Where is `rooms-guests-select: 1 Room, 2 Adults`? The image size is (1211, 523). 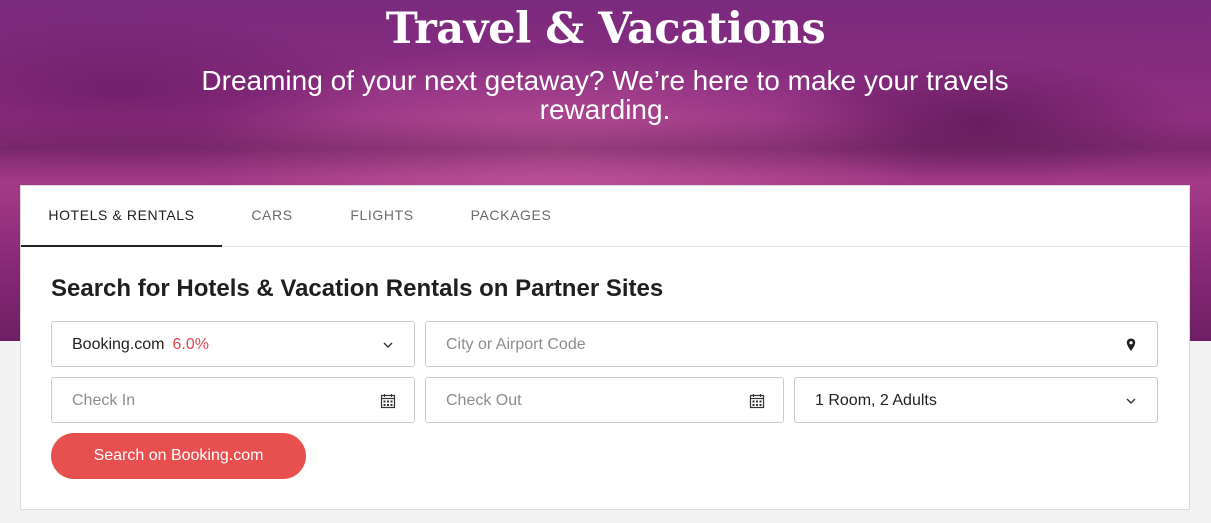
rooms-guests-select: 1 Room, 2 Adults is located at coordinates (976, 400).